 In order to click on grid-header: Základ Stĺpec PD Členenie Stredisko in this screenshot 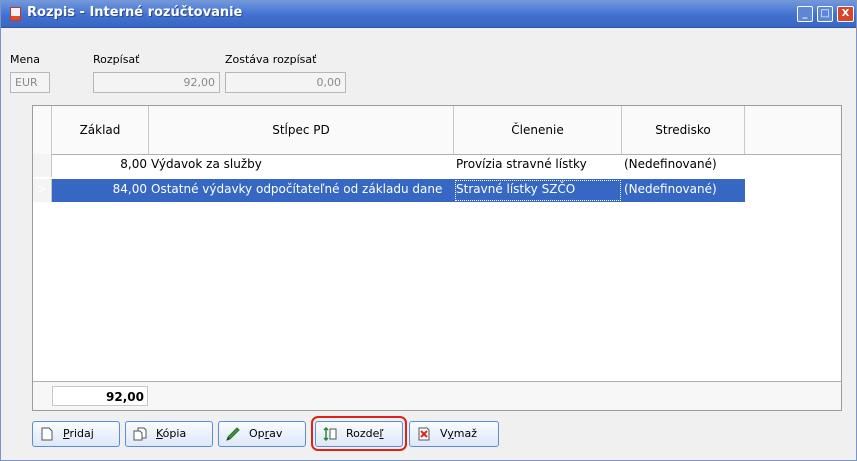, I will do `click(437, 130)`.